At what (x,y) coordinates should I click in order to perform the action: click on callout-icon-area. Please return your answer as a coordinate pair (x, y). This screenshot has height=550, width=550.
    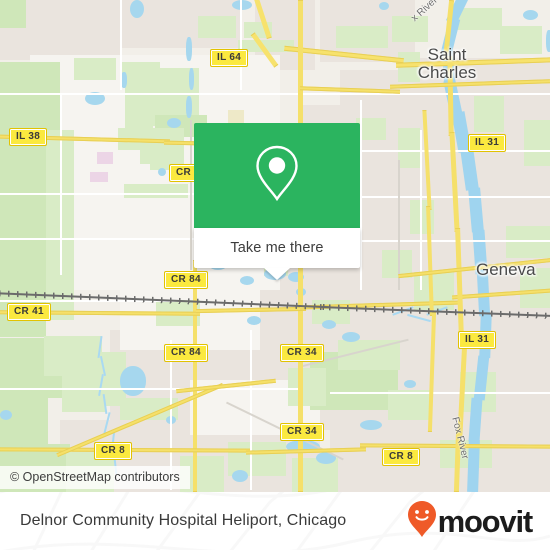
    Looking at the image, I should click on (277, 175).